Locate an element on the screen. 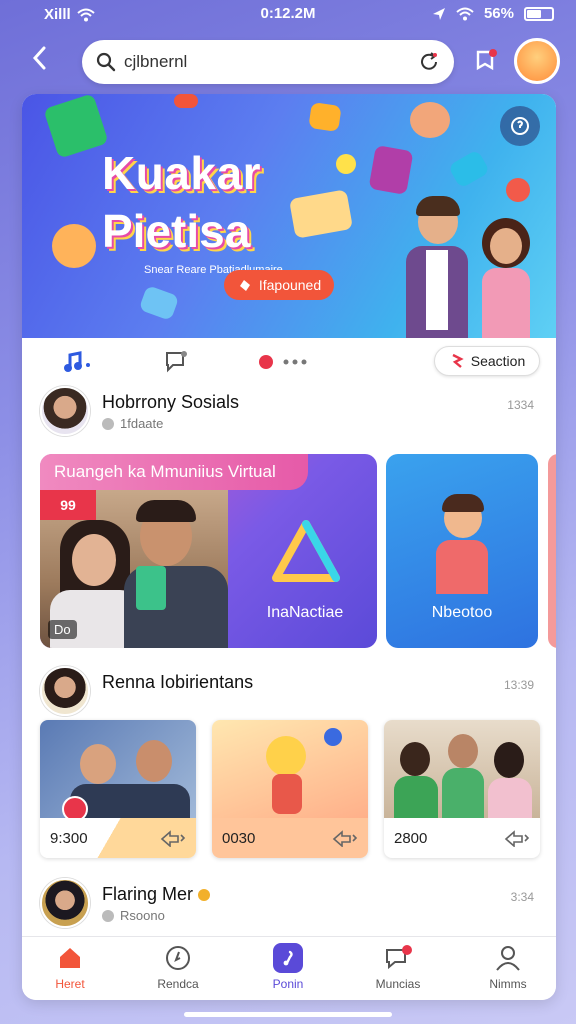 This screenshot has width=576, height=1024. media-tile: 0030 is located at coordinates (290, 789).